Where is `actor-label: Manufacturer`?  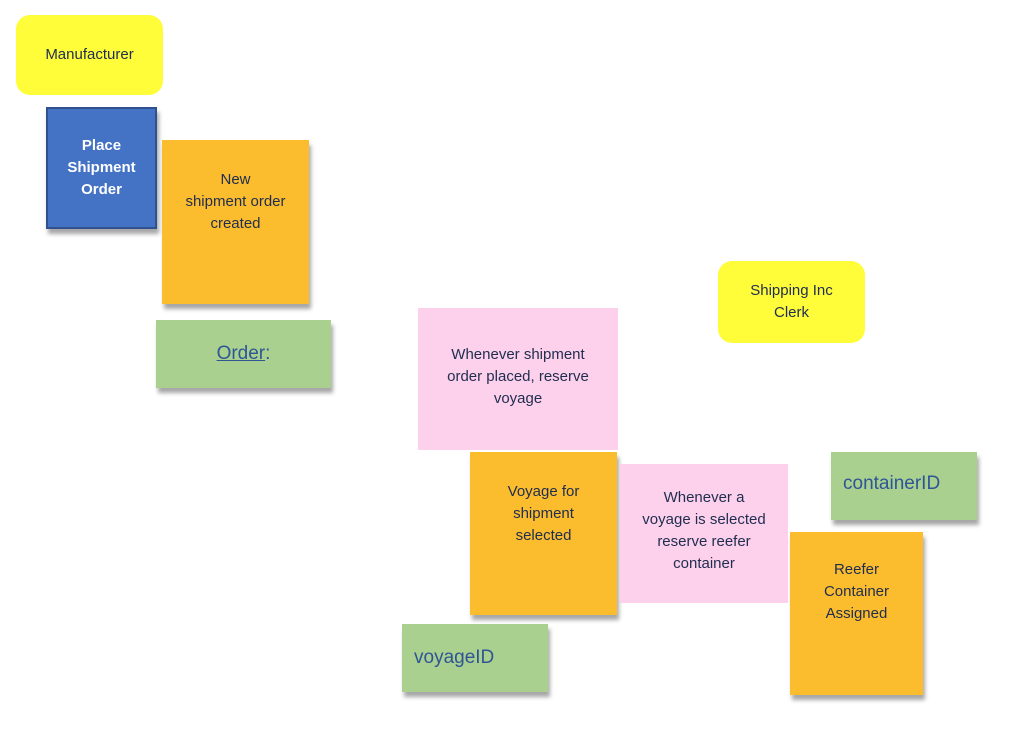
actor-label: Manufacturer is located at coordinates (89, 54).